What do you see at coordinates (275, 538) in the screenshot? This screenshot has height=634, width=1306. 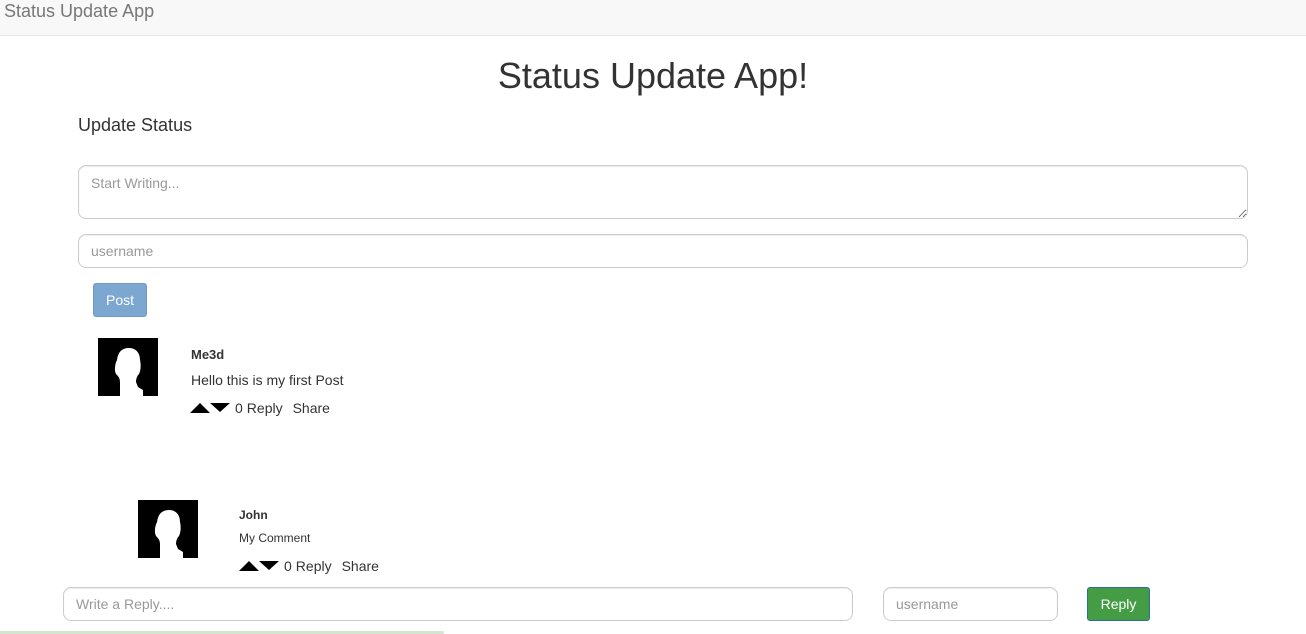 I see `comment-text: My Comment` at bounding box center [275, 538].